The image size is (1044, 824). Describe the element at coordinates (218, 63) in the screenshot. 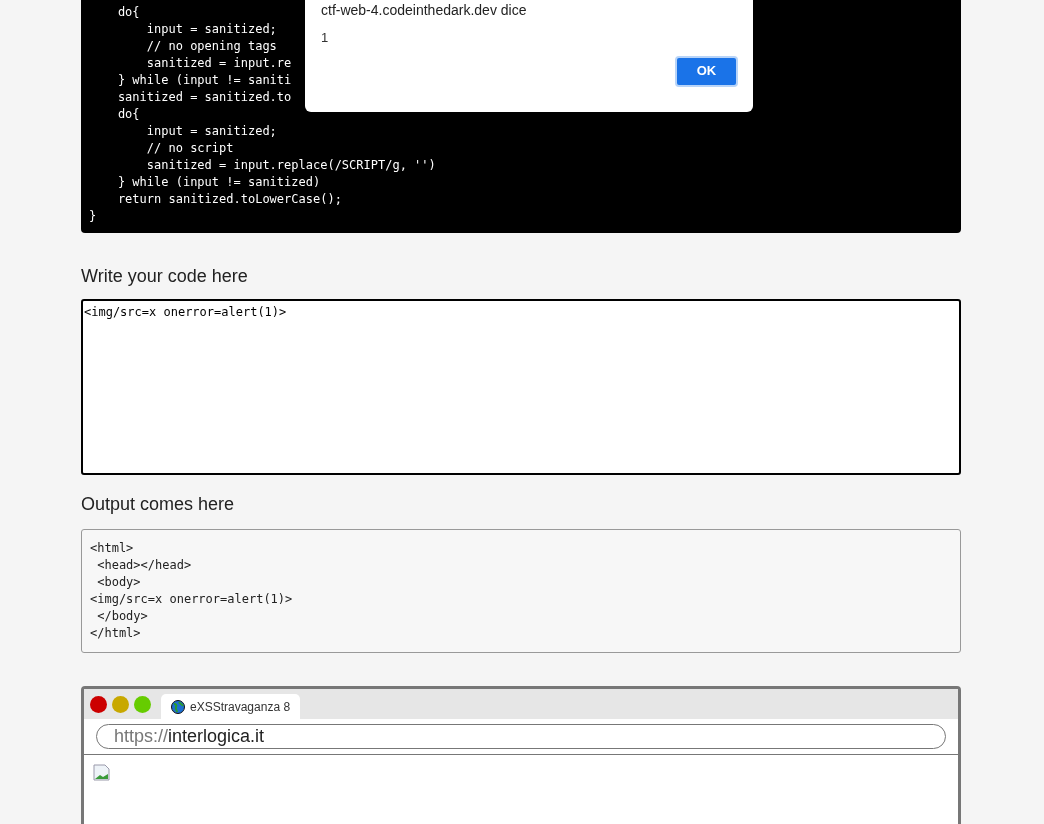

I see `code-line: sanitized = input.re` at that location.